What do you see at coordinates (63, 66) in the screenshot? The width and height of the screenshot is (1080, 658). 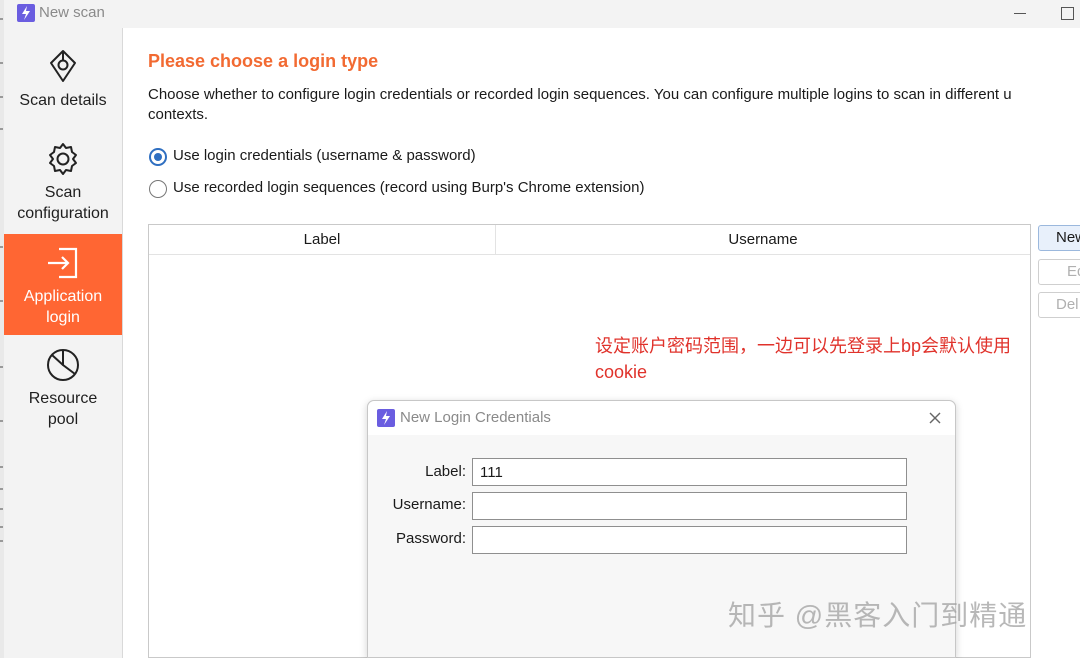 I see `target-icon` at bounding box center [63, 66].